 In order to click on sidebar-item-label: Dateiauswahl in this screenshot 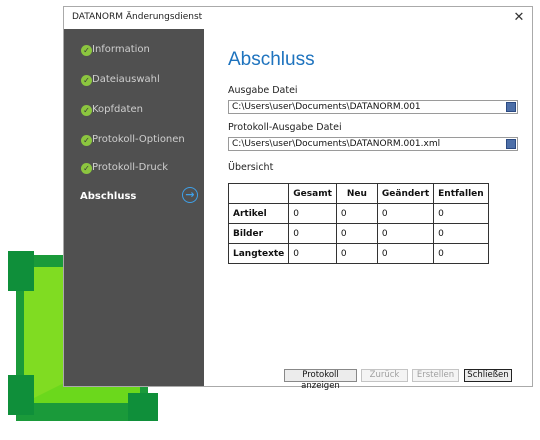, I will do `click(126, 79)`.